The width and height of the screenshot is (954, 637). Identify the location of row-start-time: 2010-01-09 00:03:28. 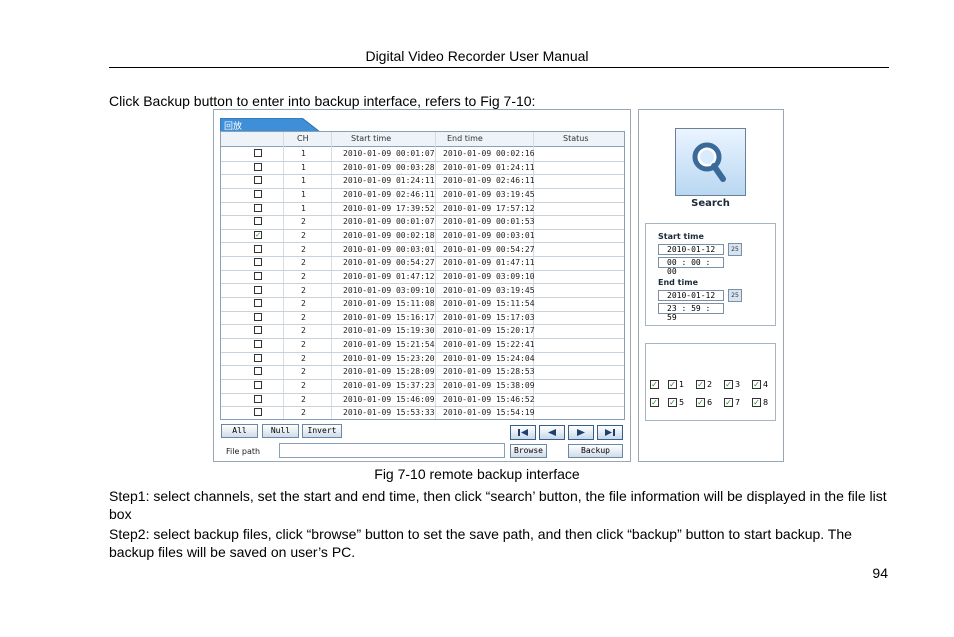
(389, 167).